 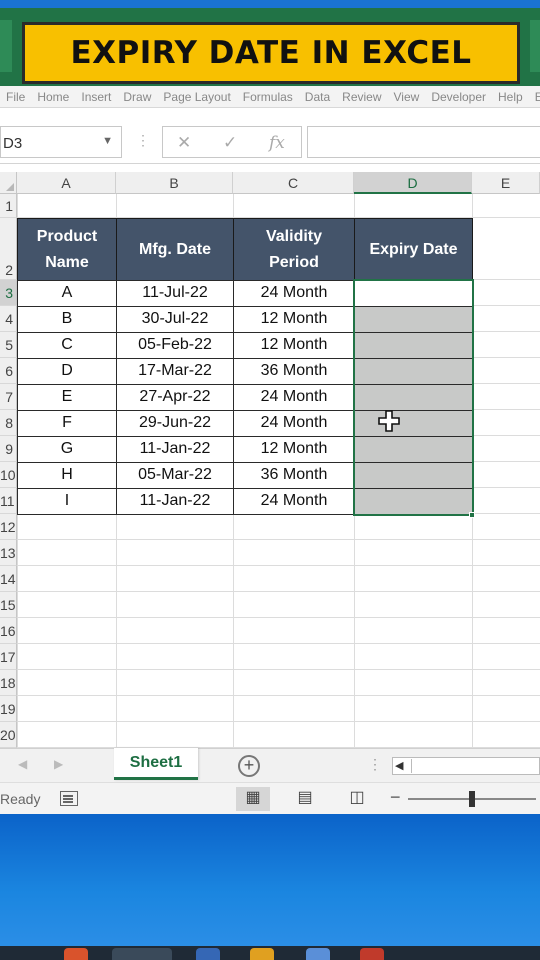 What do you see at coordinates (58, 764) in the screenshot?
I see `sheet-nav-next-icon: ▶` at bounding box center [58, 764].